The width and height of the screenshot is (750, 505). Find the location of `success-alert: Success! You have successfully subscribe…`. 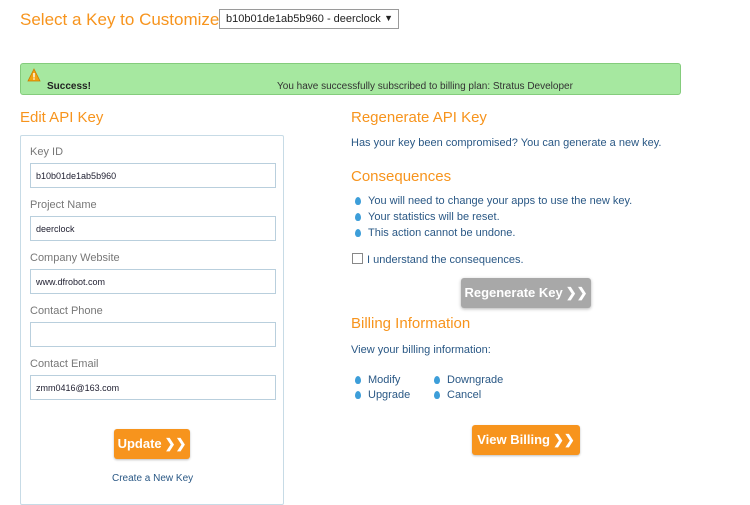

success-alert: Success! You have successfully subscribe… is located at coordinates (350, 79).